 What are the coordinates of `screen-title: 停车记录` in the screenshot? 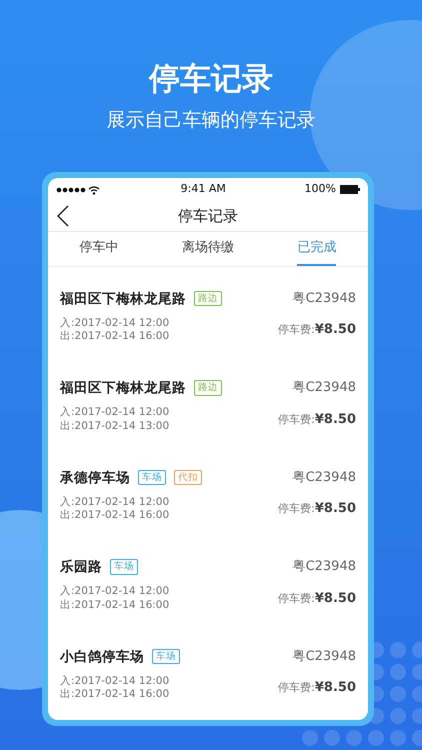 It's located at (208, 216).